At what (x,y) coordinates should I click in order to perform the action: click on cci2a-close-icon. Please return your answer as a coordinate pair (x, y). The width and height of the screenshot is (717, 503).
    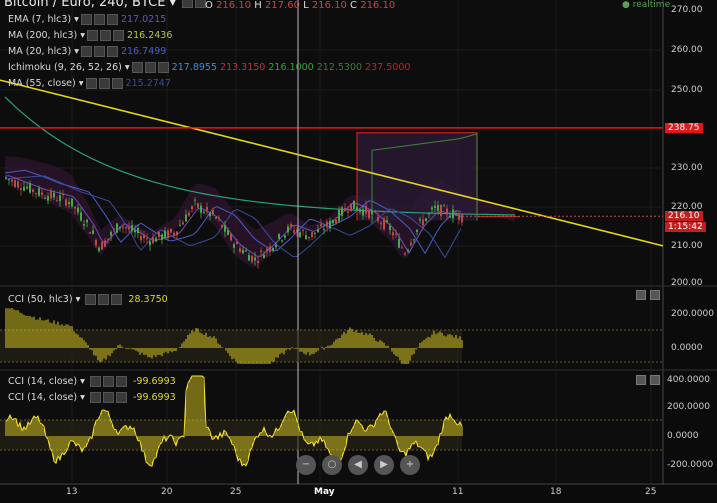
    Looking at the image, I should click on (121, 381).